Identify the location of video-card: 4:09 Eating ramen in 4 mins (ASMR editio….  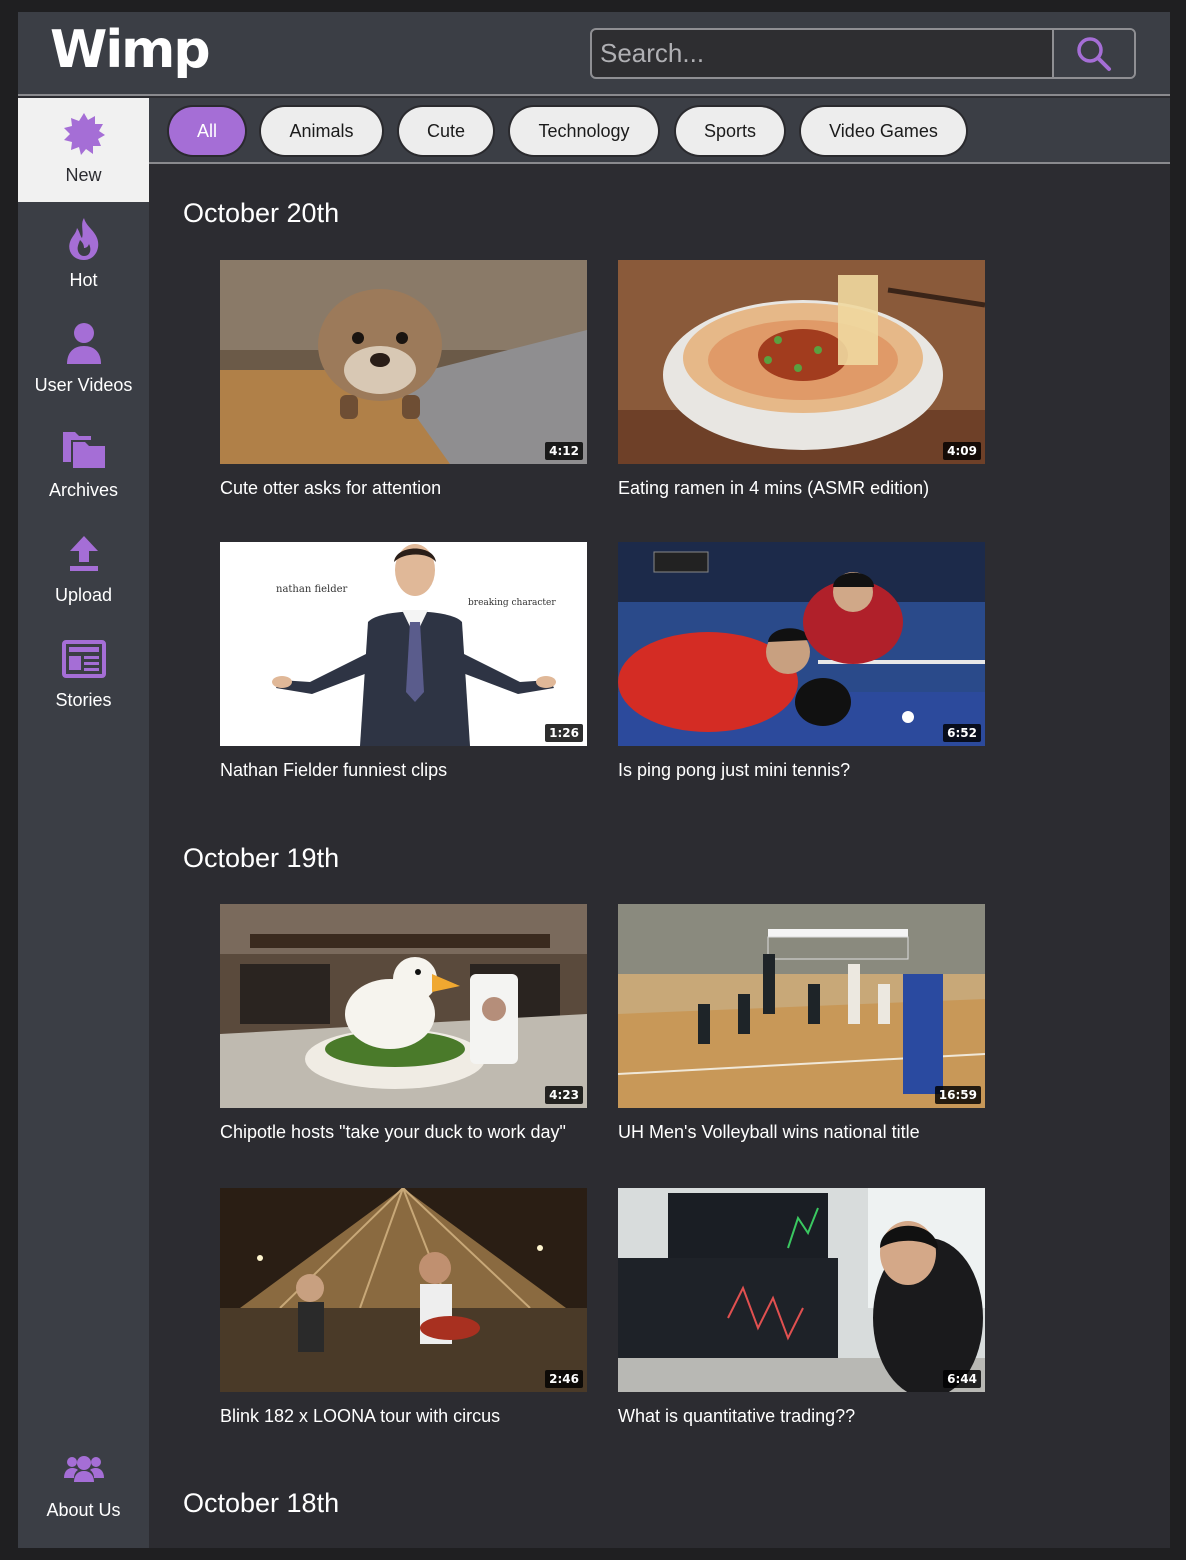
(801, 379).